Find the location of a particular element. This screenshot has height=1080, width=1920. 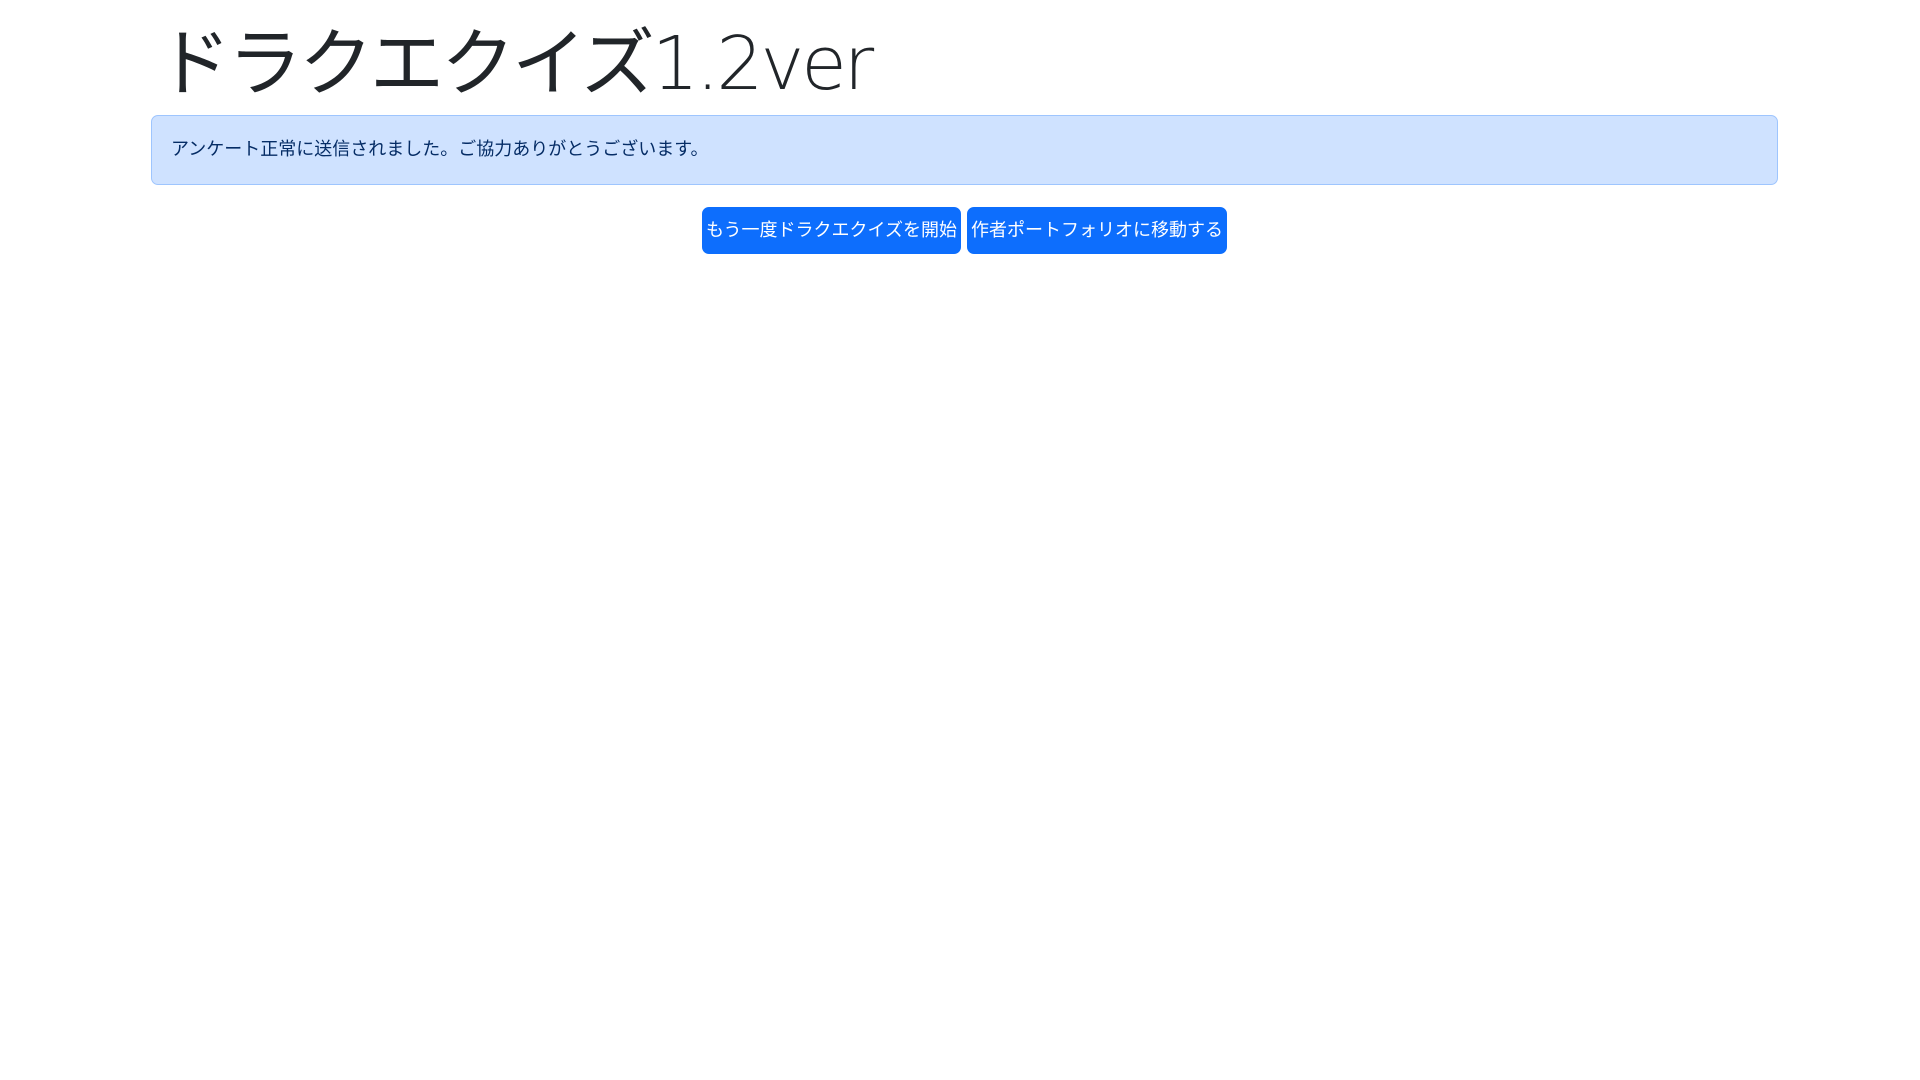

success-alert: アンケート正常に送信されました。ご協力ありがとうございます。 is located at coordinates (964, 150).